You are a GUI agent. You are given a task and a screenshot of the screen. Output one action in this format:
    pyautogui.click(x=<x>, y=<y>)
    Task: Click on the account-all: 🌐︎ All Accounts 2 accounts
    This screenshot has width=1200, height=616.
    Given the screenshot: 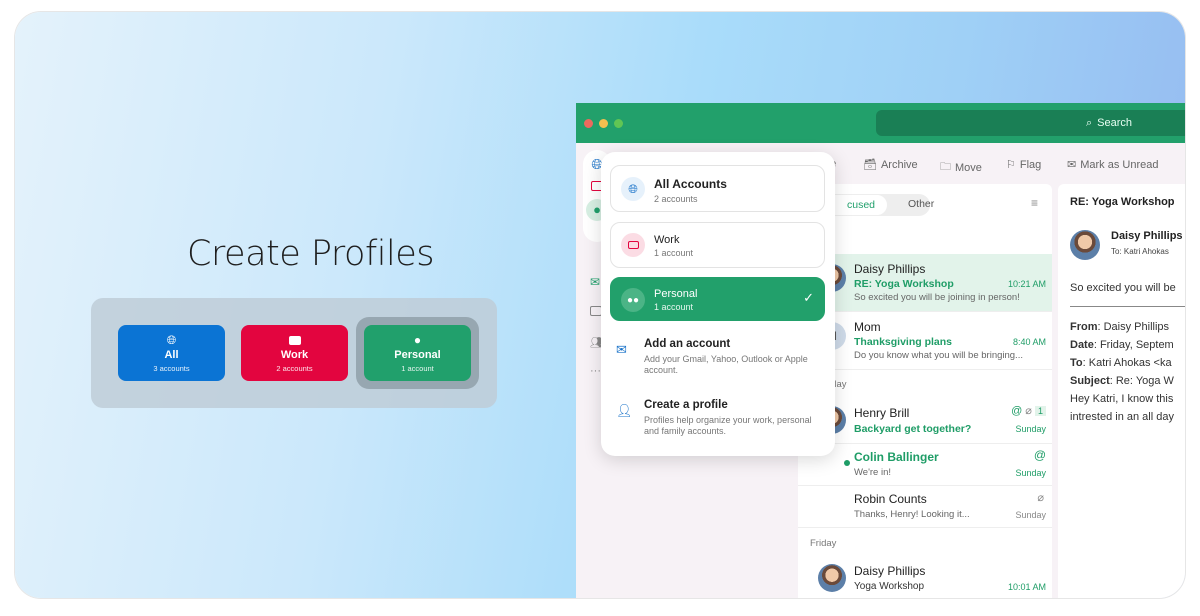 What is the action you would take?
    pyautogui.click(x=717, y=188)
    